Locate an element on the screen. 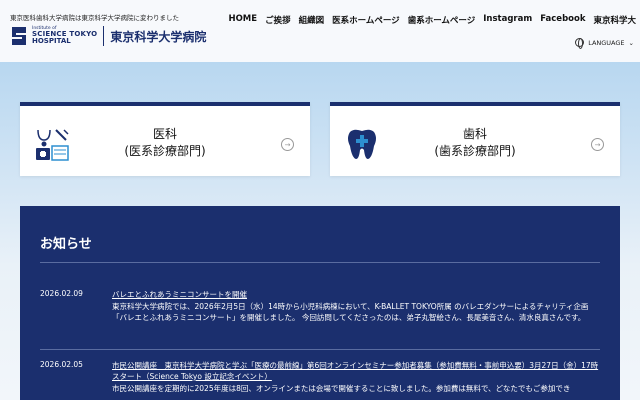 This screenshot has width=640, height=400. news-headline-link: バレエとふれあうミニコンサートを開催 is located at coordinates (357, 294).